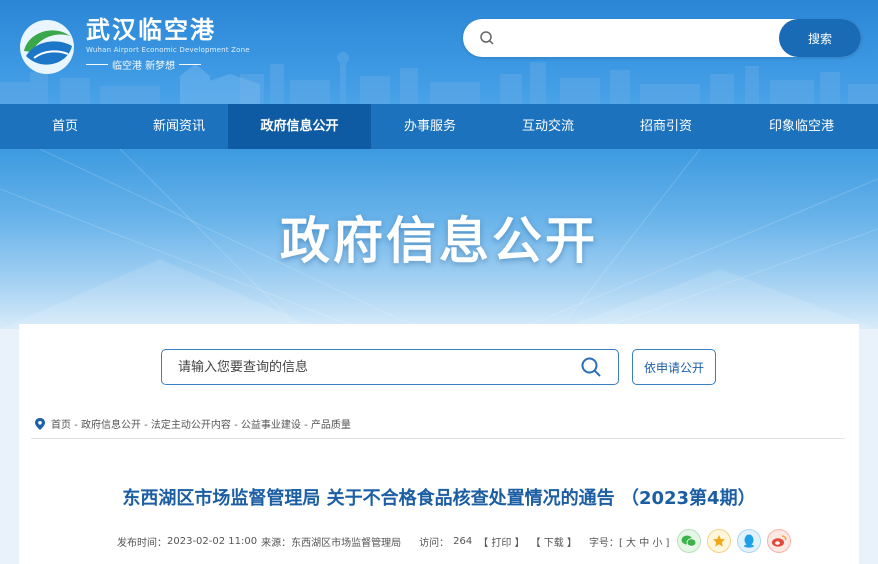 The image size is (878, 564). What do you see at coordinates (40, 423) in the screenshot?
I see `location-pin-icon` at bounding box center [40, 423].